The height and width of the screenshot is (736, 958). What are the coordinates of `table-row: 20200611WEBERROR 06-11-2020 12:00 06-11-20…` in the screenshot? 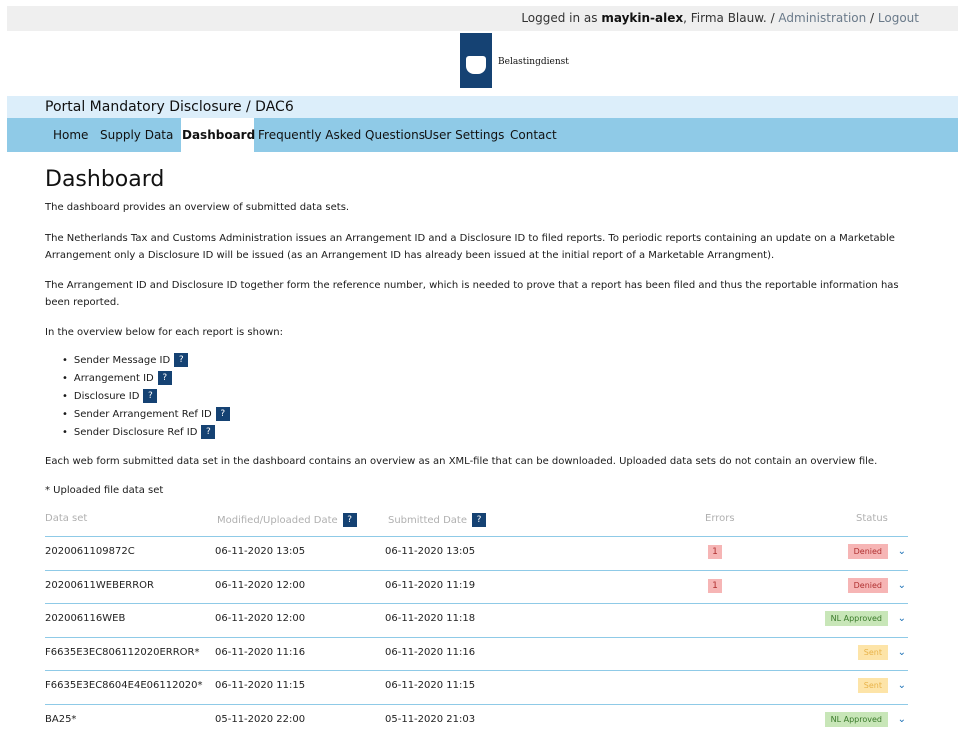 It's located at (476, 586).